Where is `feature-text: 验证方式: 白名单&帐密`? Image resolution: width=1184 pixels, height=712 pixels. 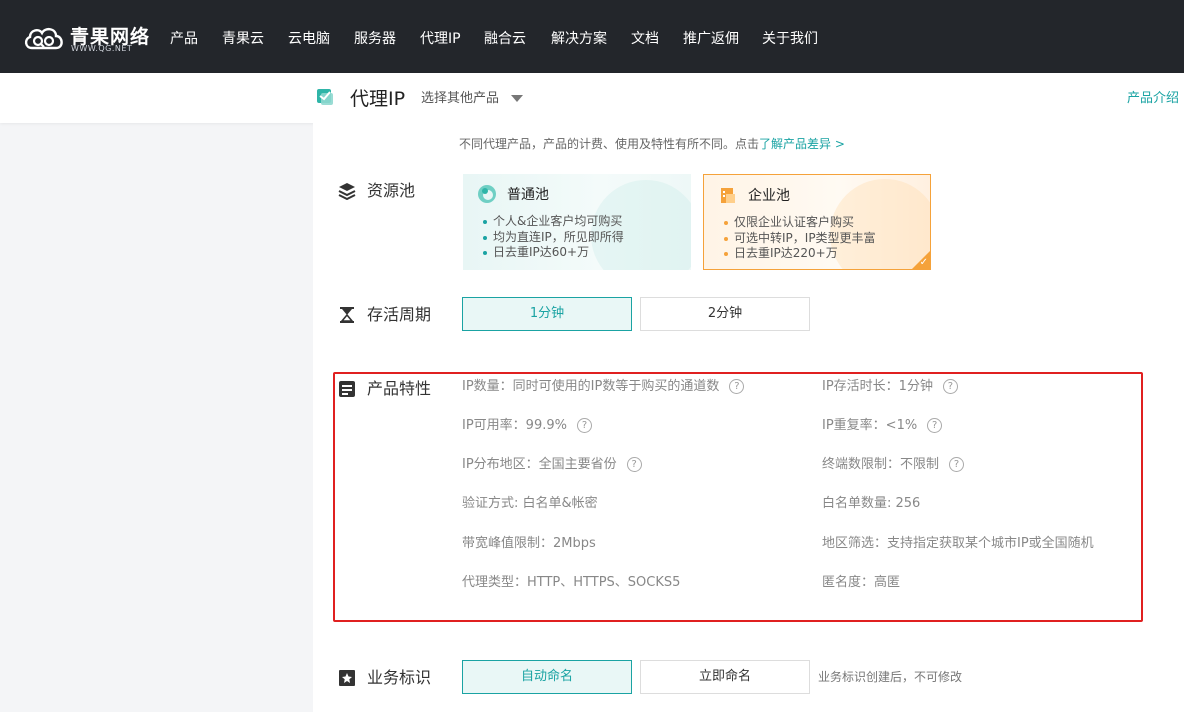
feature-text: 验证方式: 白名单&帐密 is located at coordinates (530, 503).